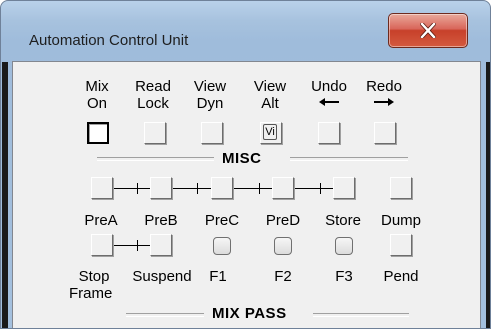 The image size is (491, 329). I want to click on misc-separator-right, so click(349, 159).